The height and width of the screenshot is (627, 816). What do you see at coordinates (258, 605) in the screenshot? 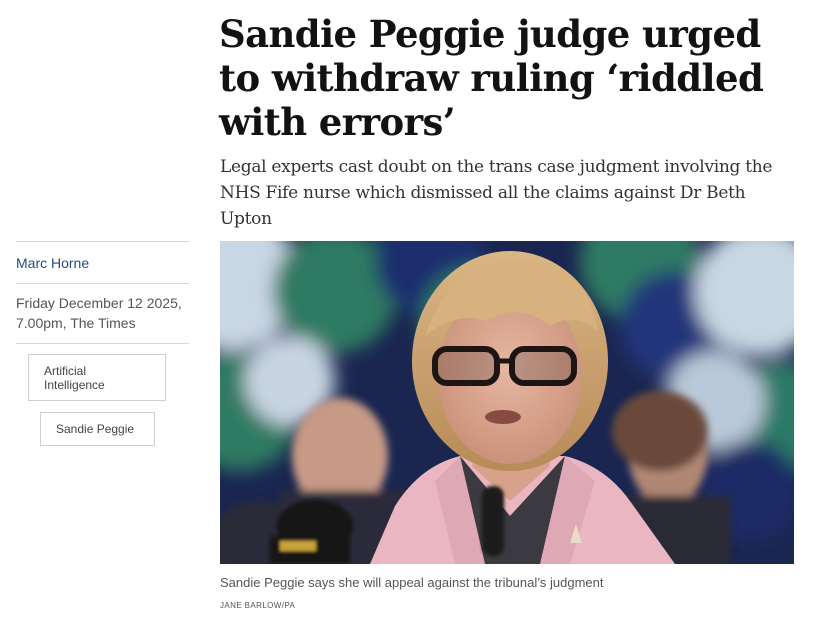
I see `photo-credit: JANE BARLOW/PA` at bounding box center [258, 605].